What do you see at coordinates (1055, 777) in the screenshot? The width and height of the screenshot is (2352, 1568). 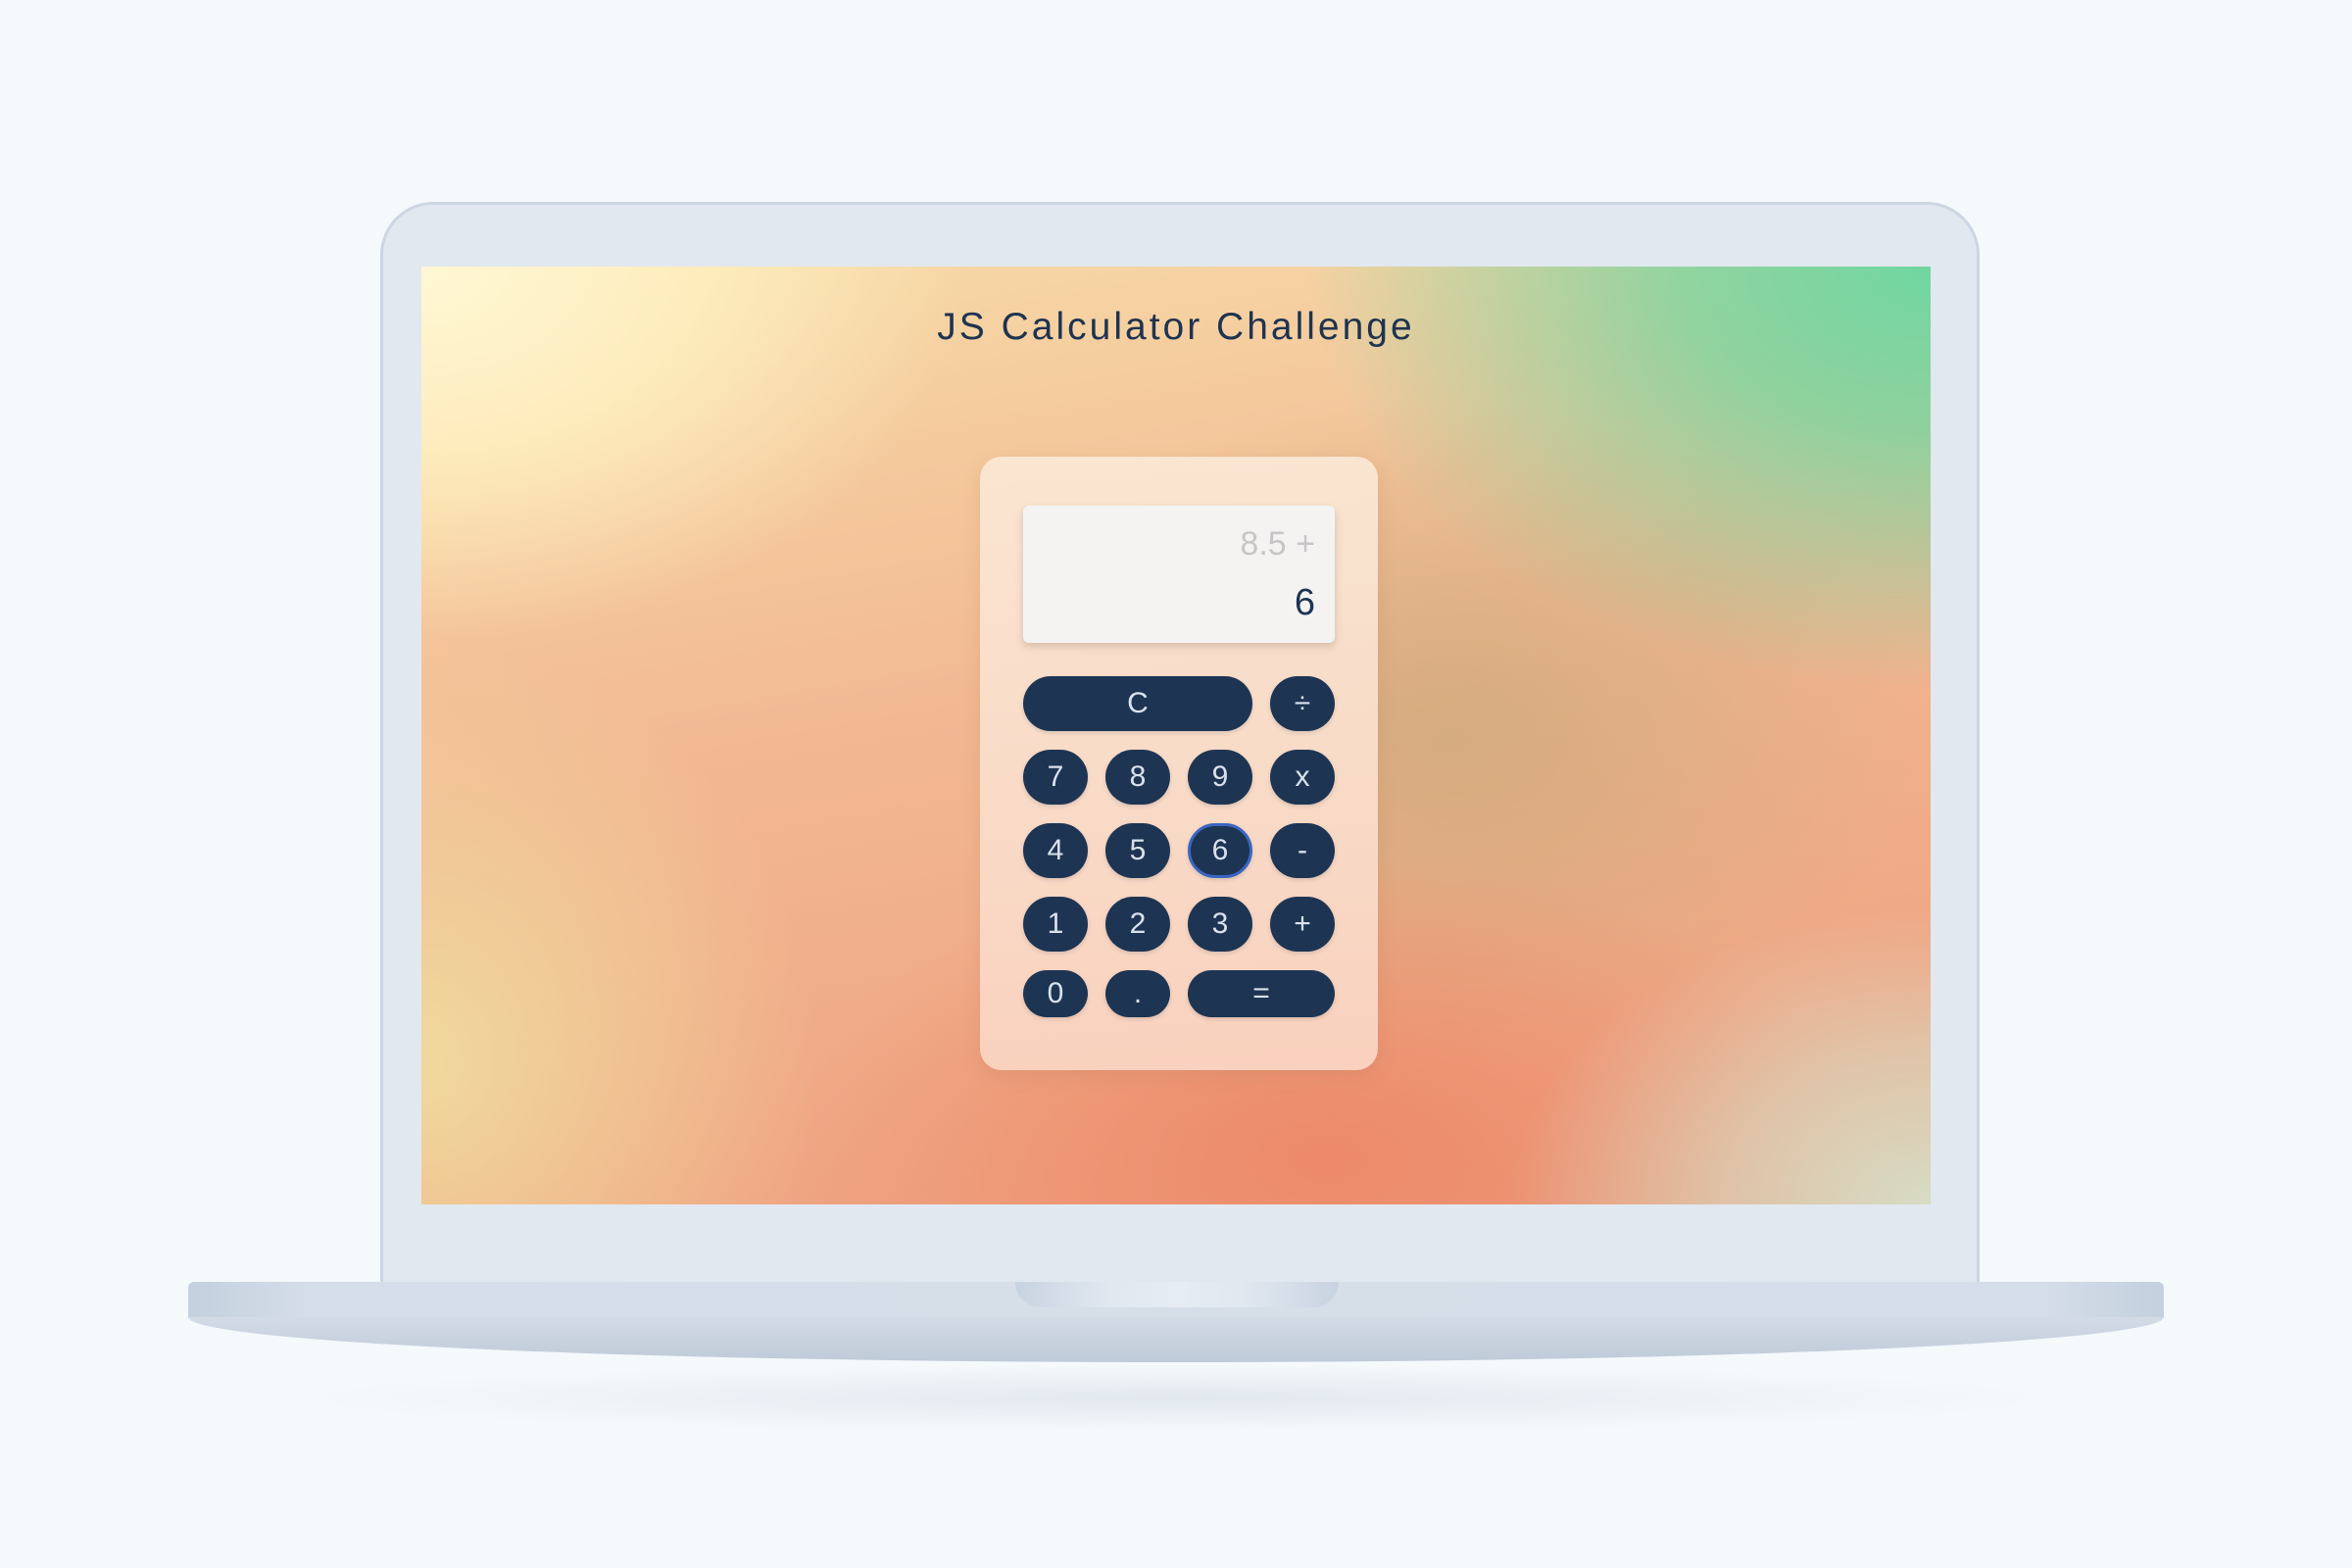 I see `digit-7-button: 7` at bounding box center [1055, 777].